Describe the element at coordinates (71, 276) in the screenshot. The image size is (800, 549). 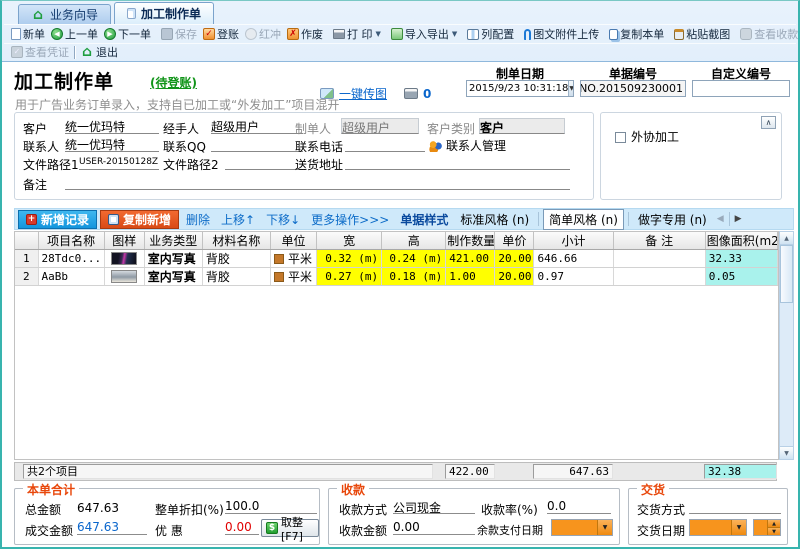
I see `item-name-cell: AaBb` at that location.